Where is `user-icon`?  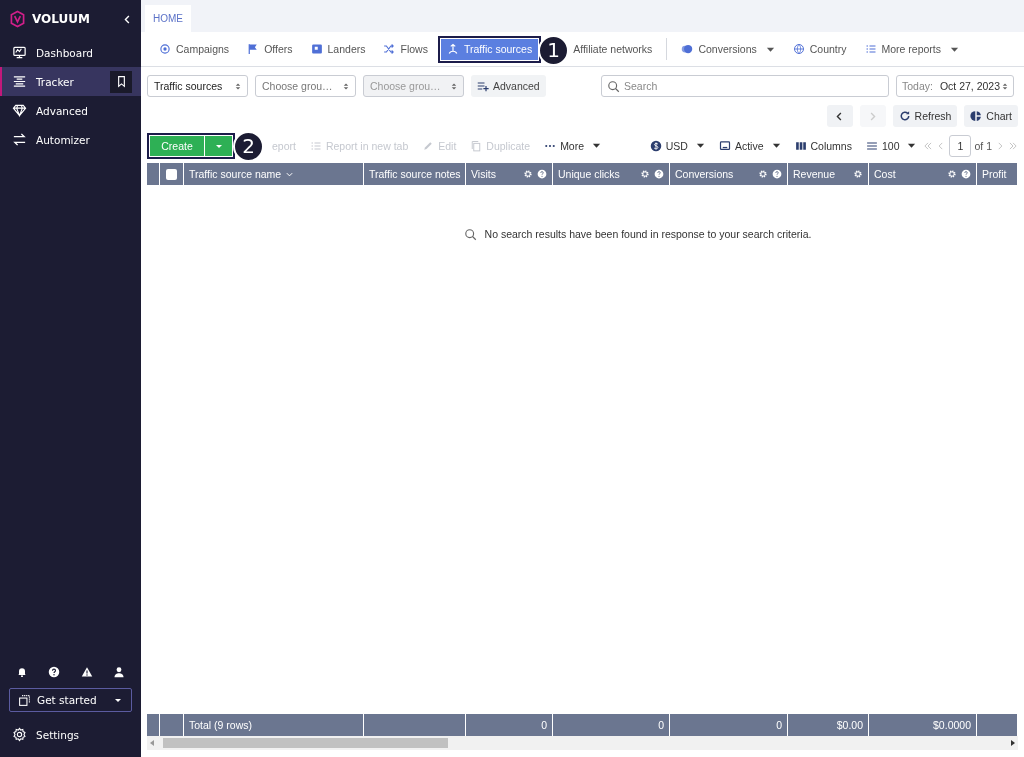 user-icon is located at coordinates (118, 672).